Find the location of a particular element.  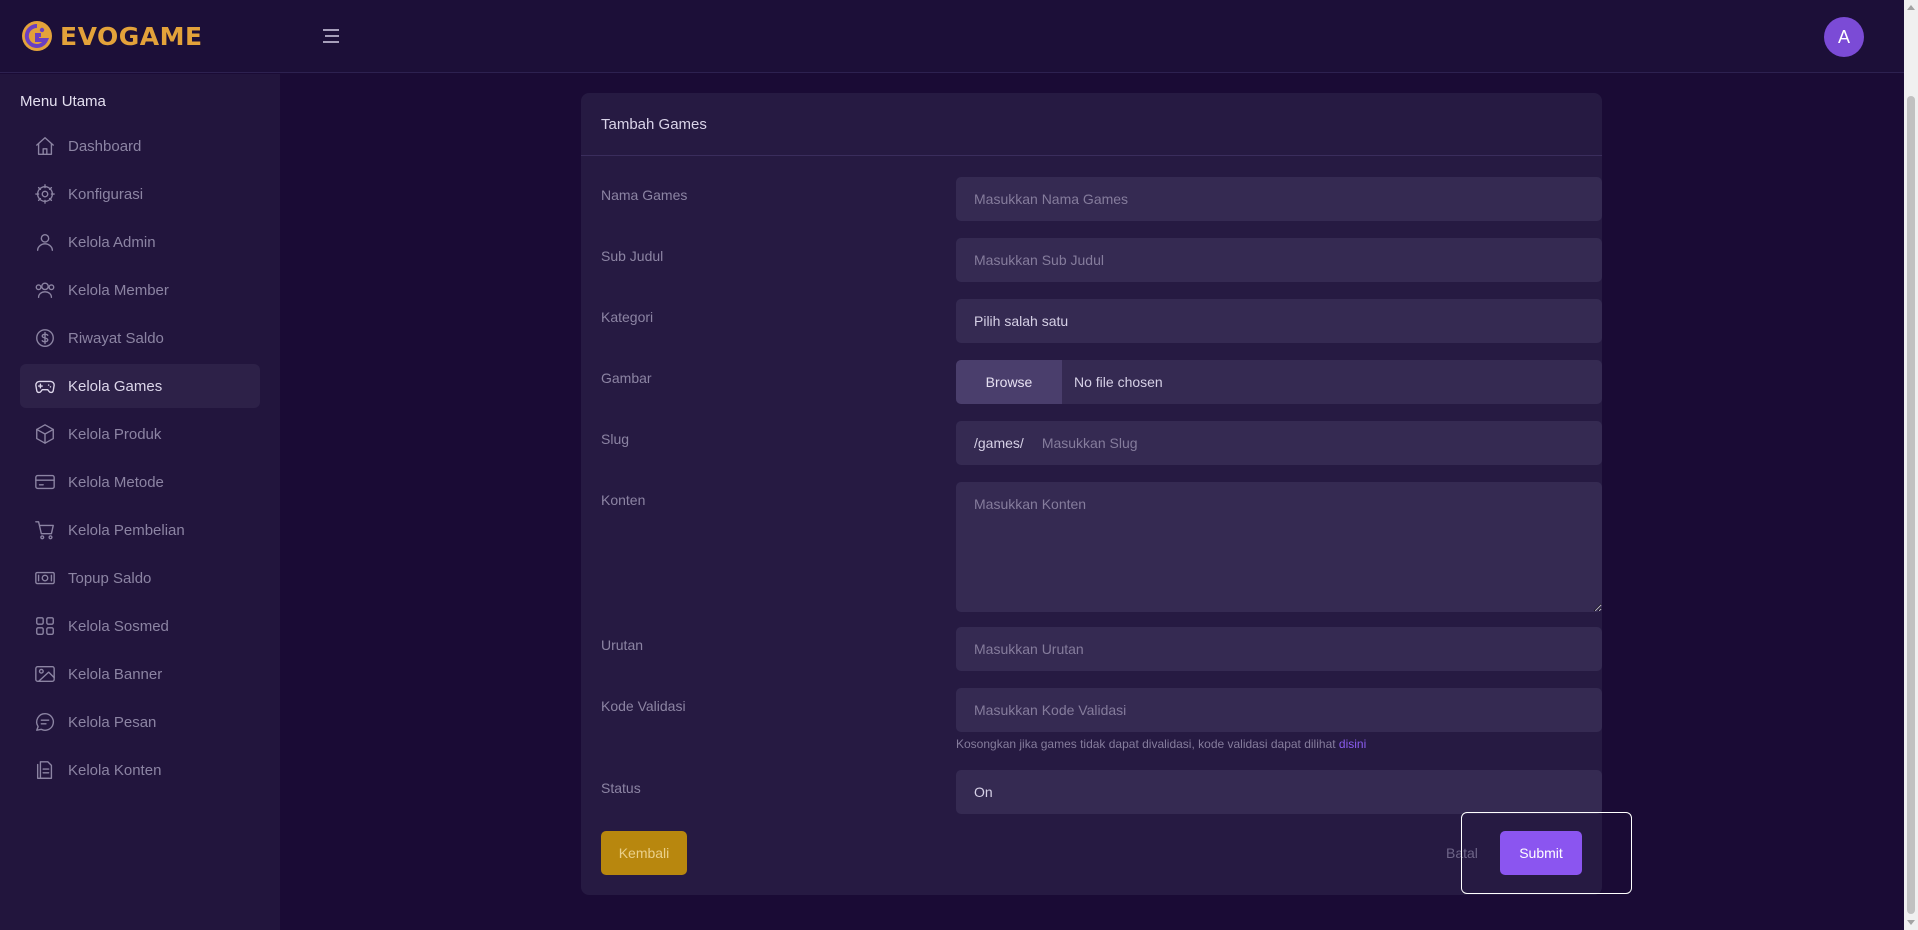

sidebar-item-label: Kelola Pembelian is located at coordinates (126, 530).